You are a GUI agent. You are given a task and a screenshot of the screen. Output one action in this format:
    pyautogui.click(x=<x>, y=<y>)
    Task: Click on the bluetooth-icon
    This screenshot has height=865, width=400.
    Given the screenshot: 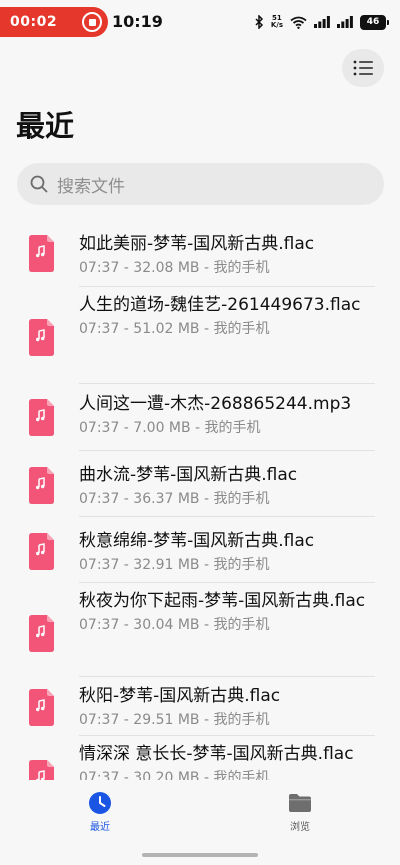 What is the action you would take?
    pyautogui.click(x=259, y=22)
    